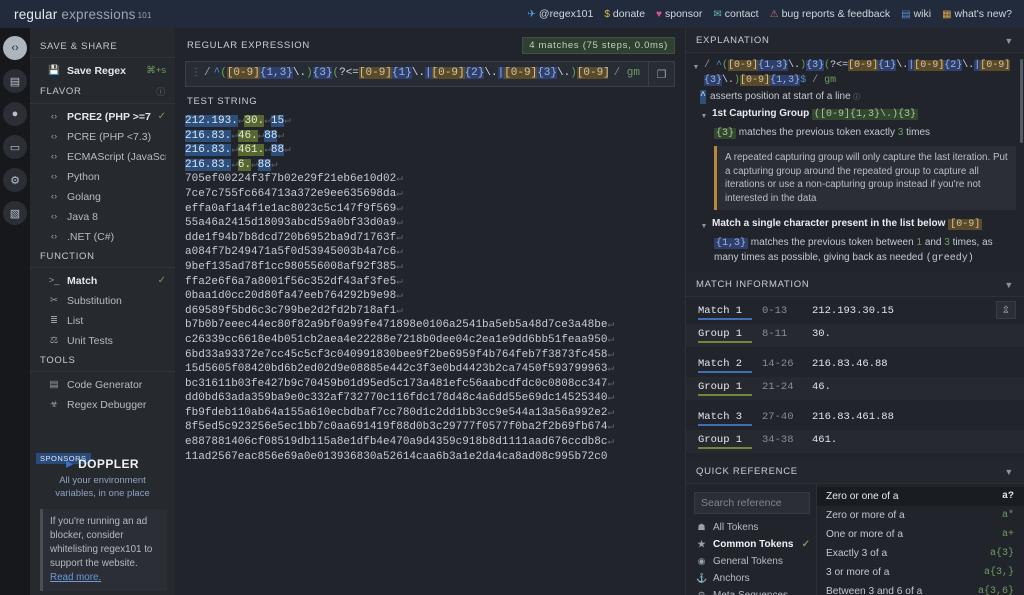 The image size is (1024, 595). What do you see at coordinates (916, 14) in the screenshot?
I see `nav-item-wiki: ▤ wiki` at bounding box center [916, 14].